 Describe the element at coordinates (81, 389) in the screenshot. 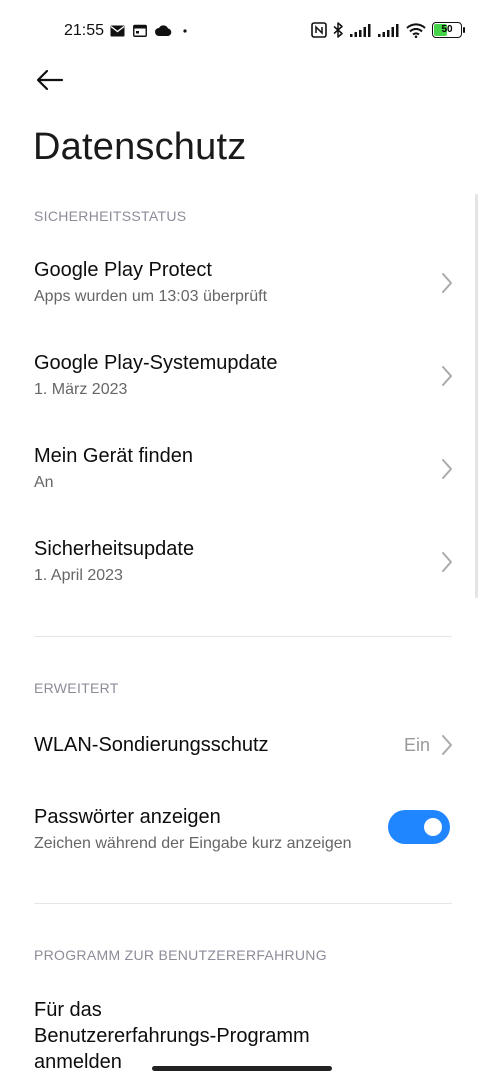

I see `row-subtitle: 1. März 2023` at that location.